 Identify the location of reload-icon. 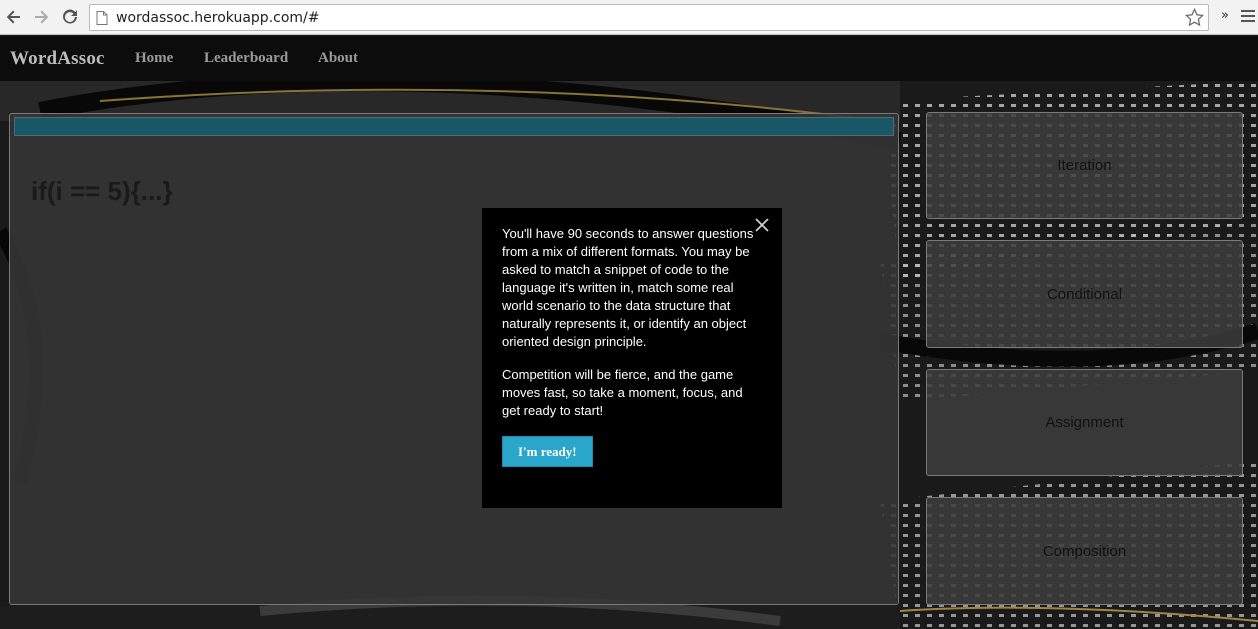
(70, 16).